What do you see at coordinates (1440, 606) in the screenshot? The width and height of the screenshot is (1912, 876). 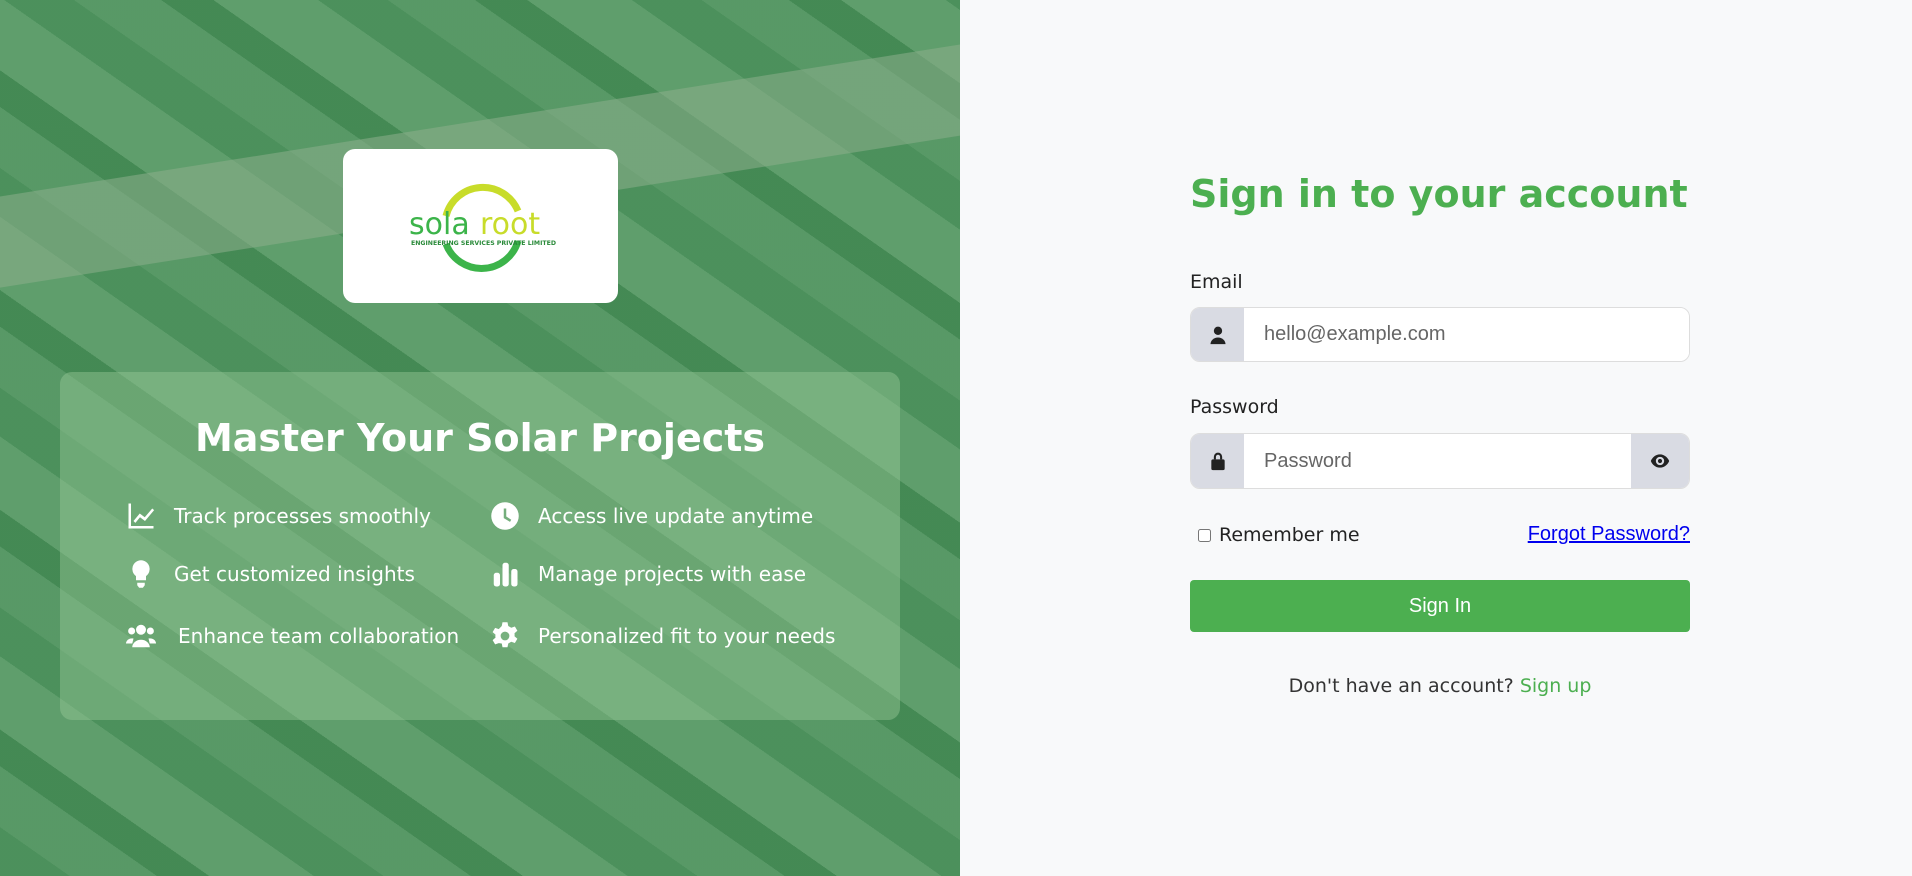 I see `sign-in-button: Sign In` at bounding box center [1440, 606].